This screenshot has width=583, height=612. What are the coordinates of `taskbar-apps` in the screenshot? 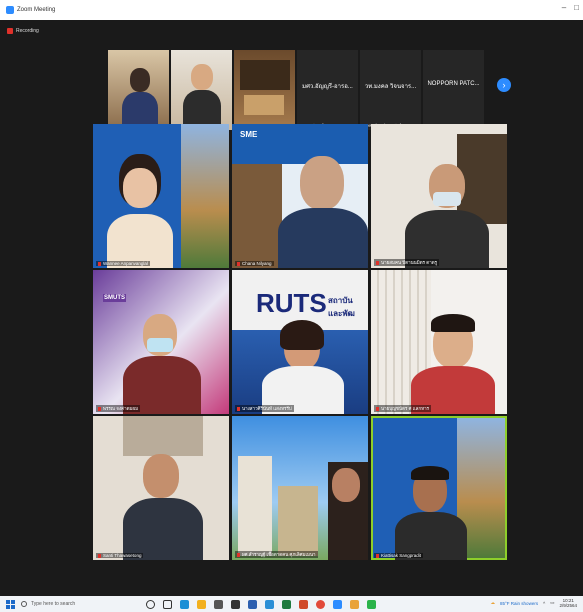 It's located at (261, 604).